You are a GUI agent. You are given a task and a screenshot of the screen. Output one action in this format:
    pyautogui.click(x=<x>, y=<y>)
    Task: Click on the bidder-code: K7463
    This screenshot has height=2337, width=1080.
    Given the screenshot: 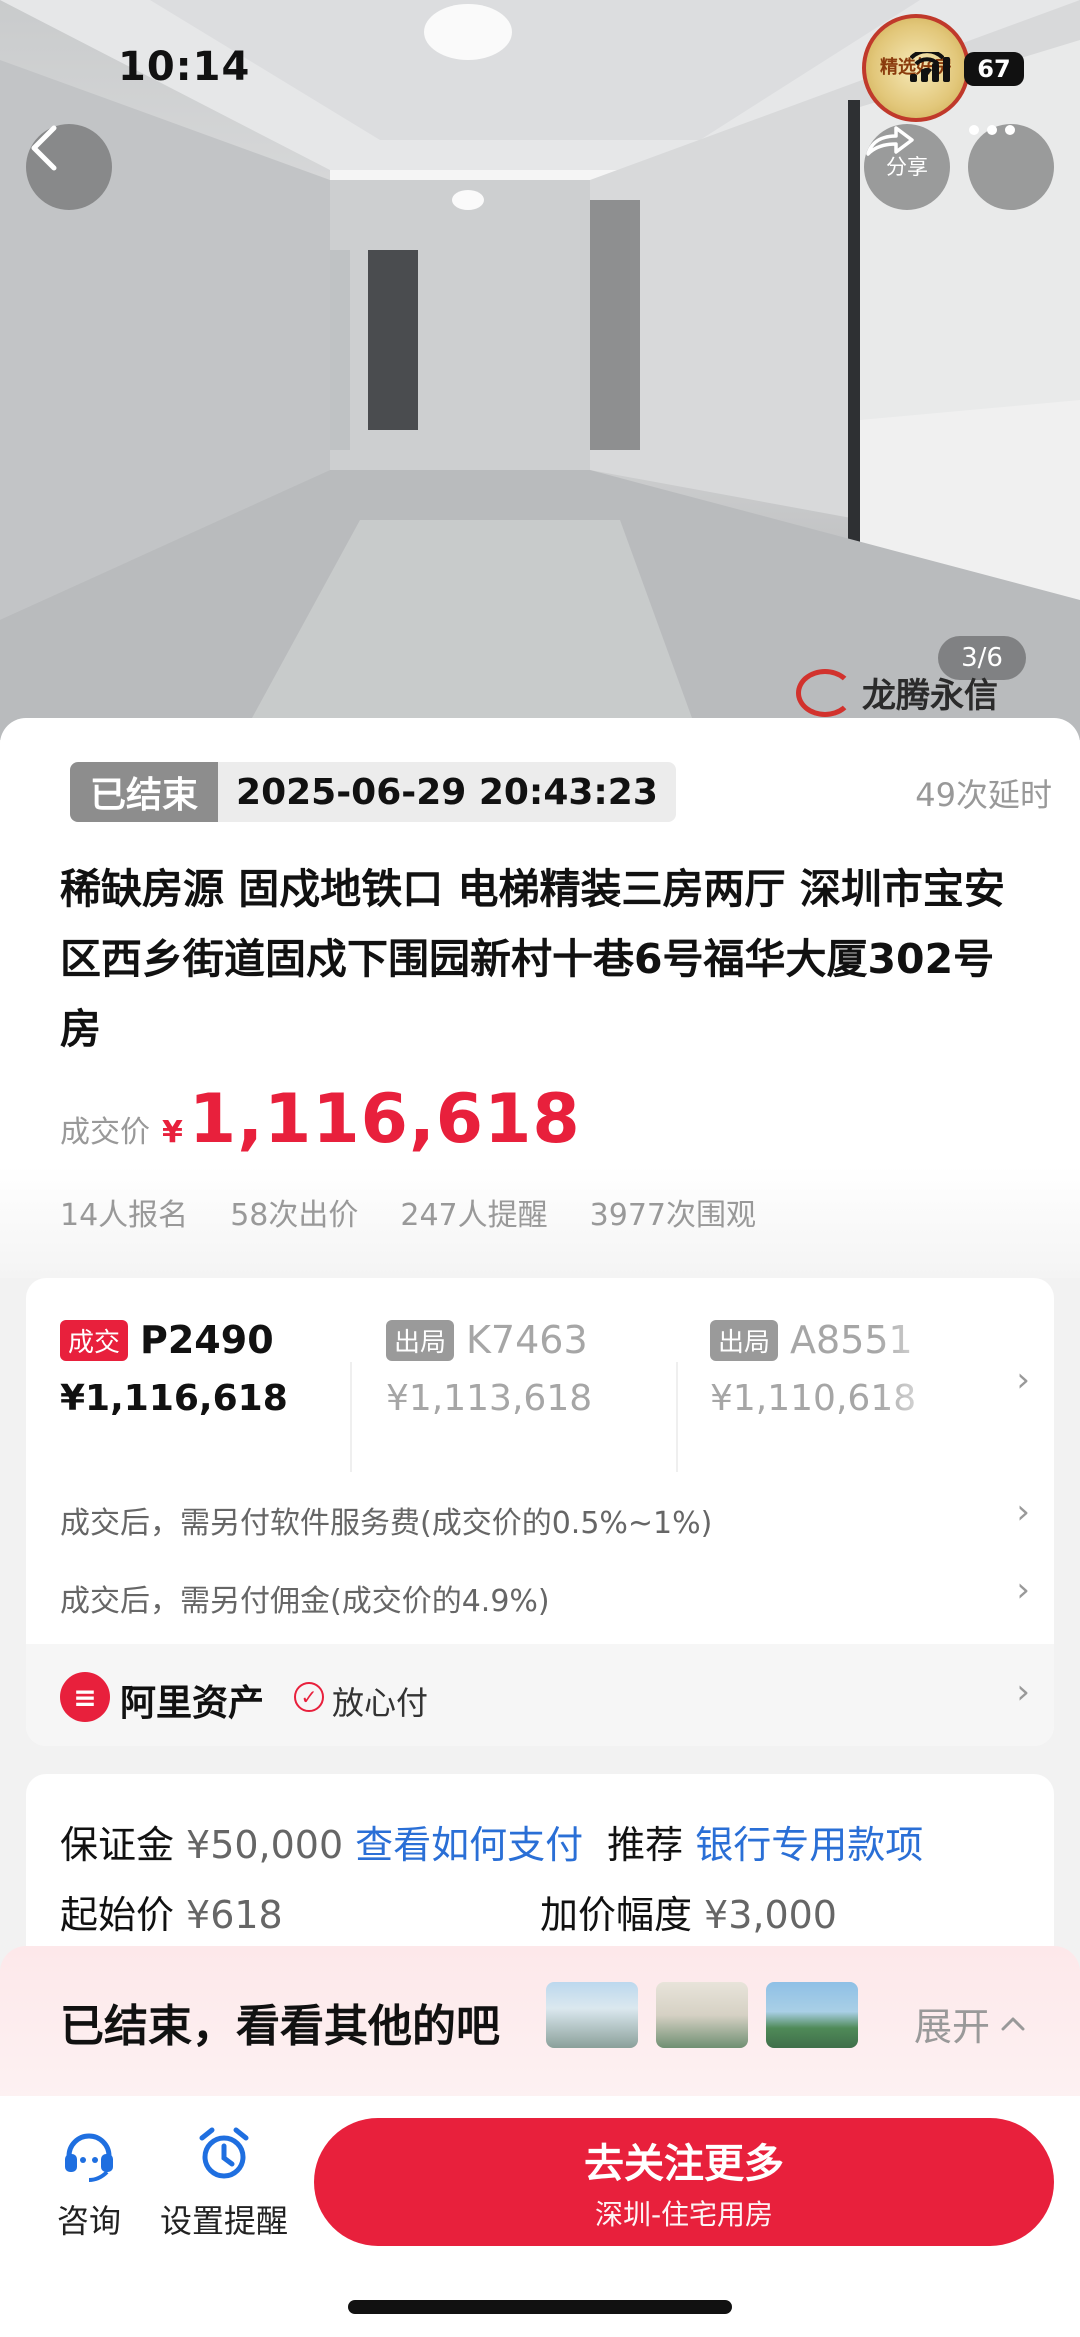 What is the action you would take?
    pyautogui.click(x=527, y=1340)
    